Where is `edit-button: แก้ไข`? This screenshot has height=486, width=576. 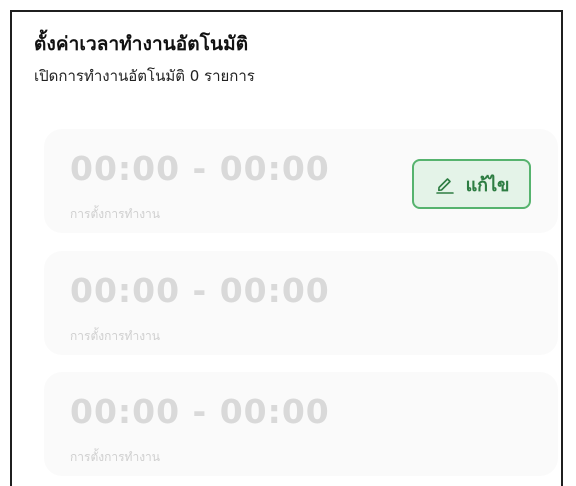
edit-button: แก้ไข is located at coordinates (471, 184).